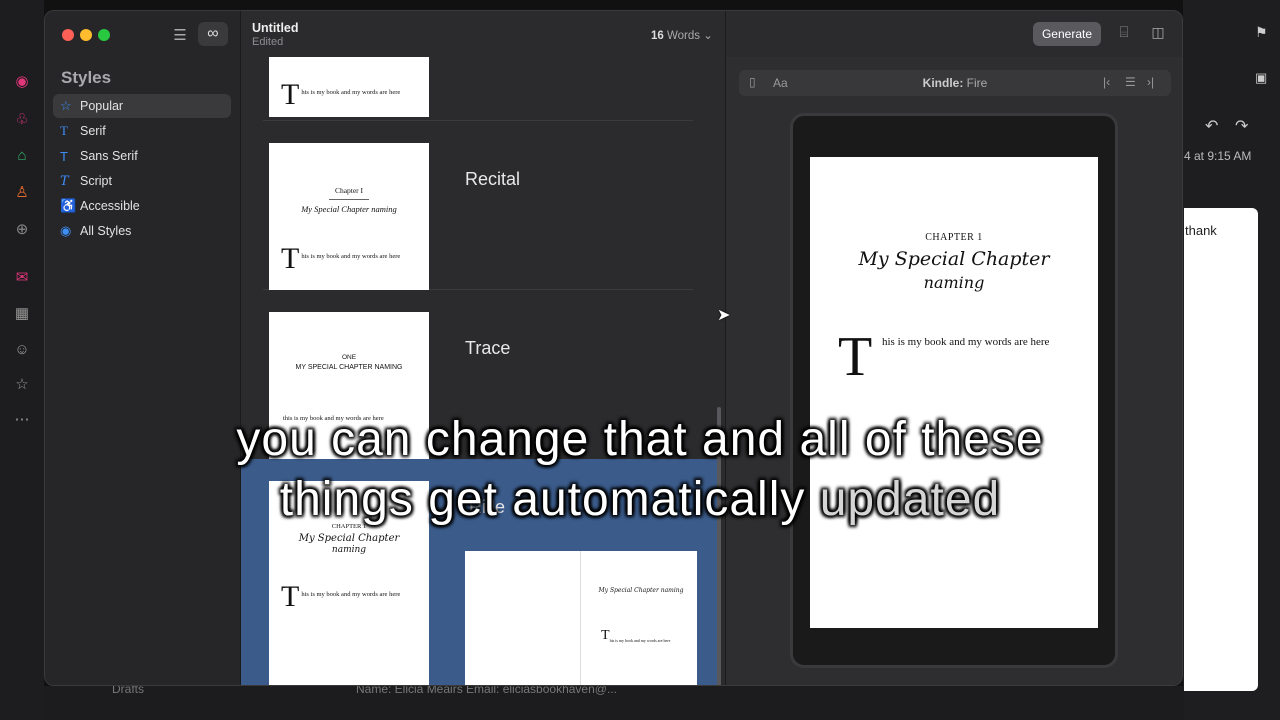 This screenshot has width=1280, height=720. Describe the element at coordinates (1241, 126) in the screenshot. I see `forward-icon: ↷` at that location.